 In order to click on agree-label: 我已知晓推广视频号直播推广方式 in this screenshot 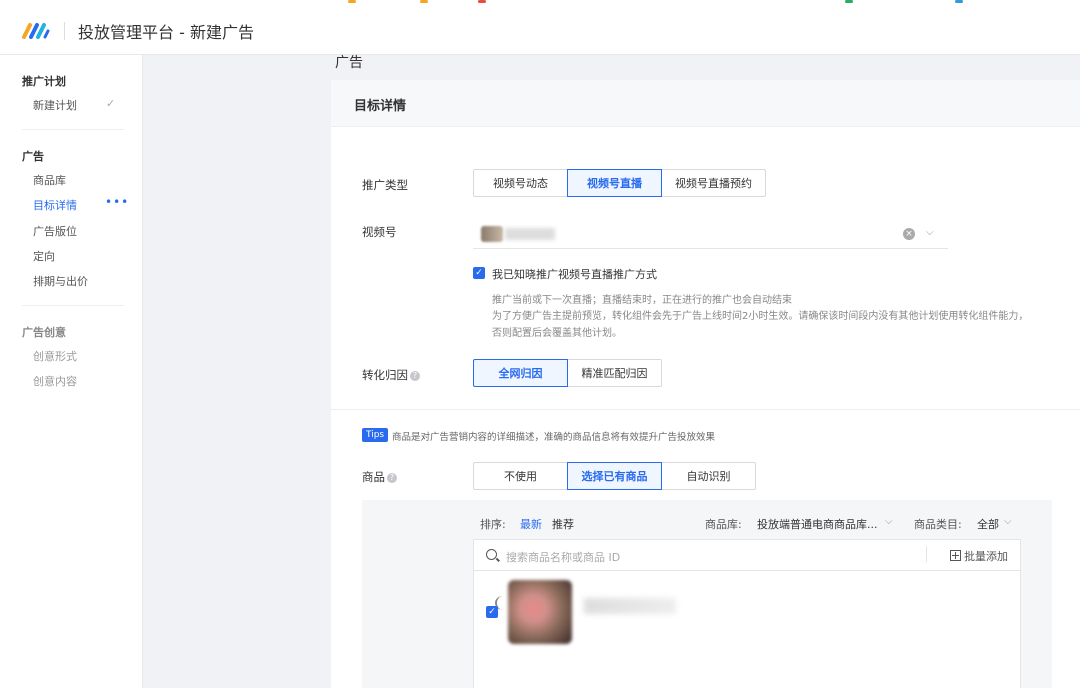, I will do `click(574, 274)`.